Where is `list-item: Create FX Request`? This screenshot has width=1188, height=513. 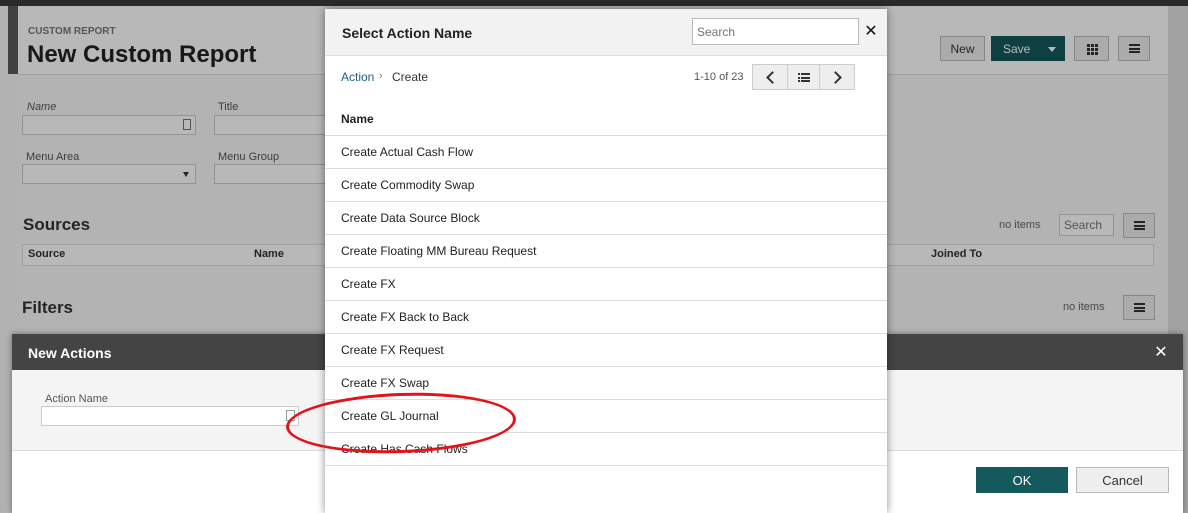
list-item: Create FX Request is located at coordinates (606, 350).